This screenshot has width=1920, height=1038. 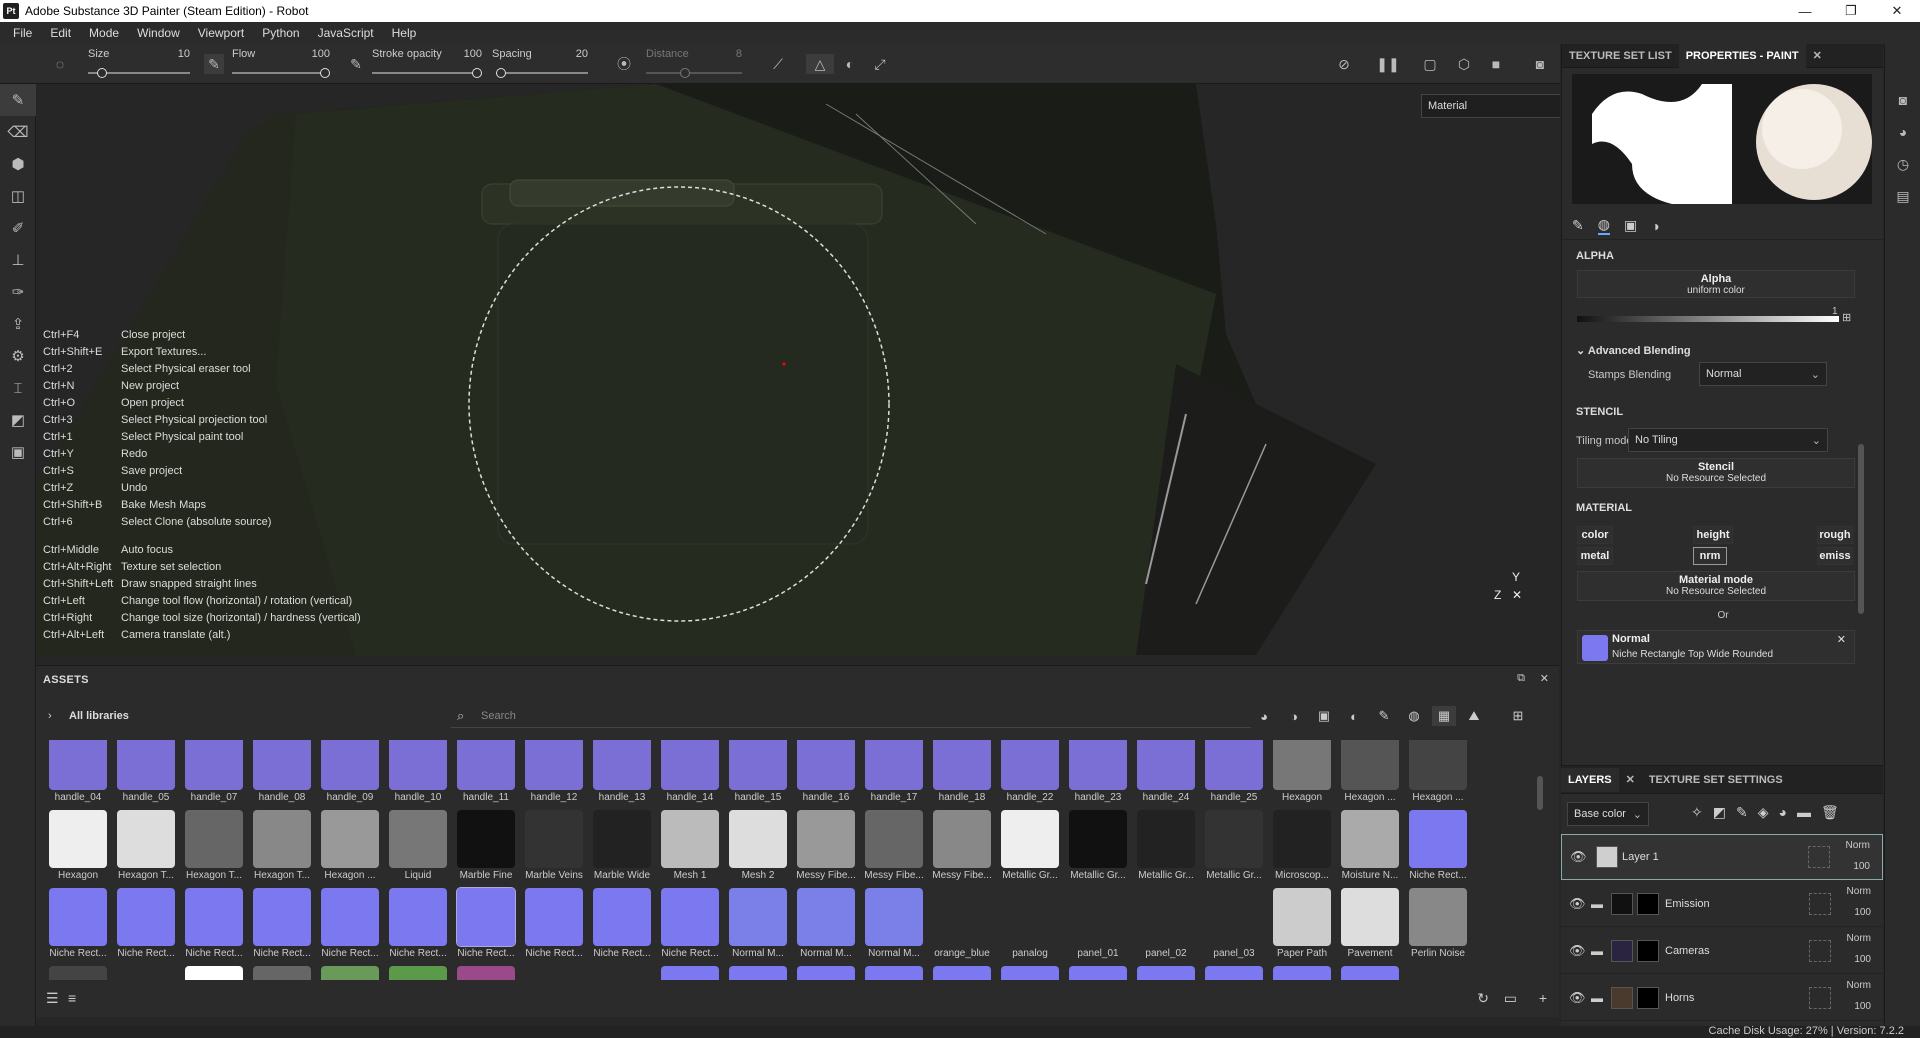 I want to click on spacing-slider, so click(x=542, y=73).